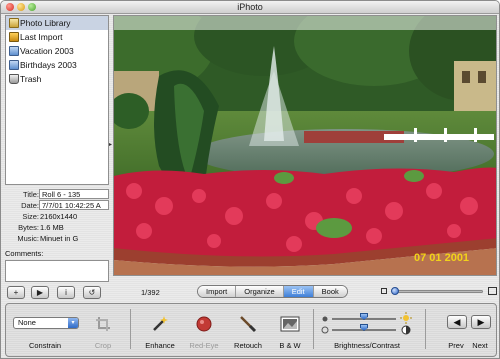  Describe the element at coordinates (204, 324) in the screenshot. I see `red-eye-icon` at that location.